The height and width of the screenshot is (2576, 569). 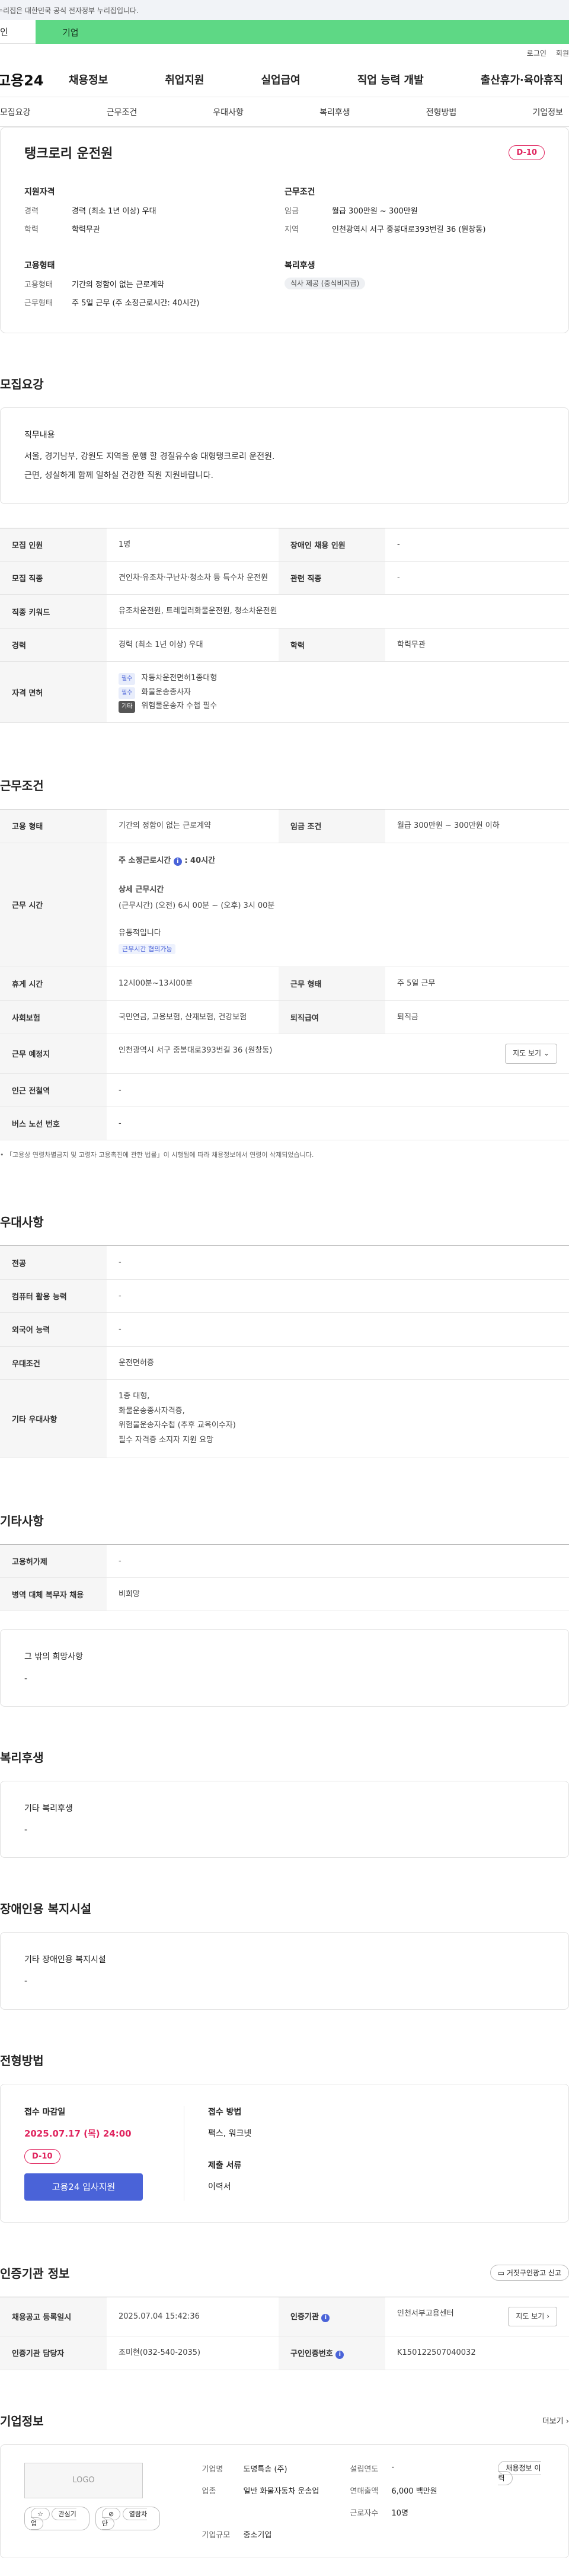 What do you see at coordinates (338, 692) in the screenshot?
I see `license-list: 필수 자동차운전면허1종대형 필수 화물운송종사자 기타 위험물운송자 수첩 필수` at bounding box center [338, 692].